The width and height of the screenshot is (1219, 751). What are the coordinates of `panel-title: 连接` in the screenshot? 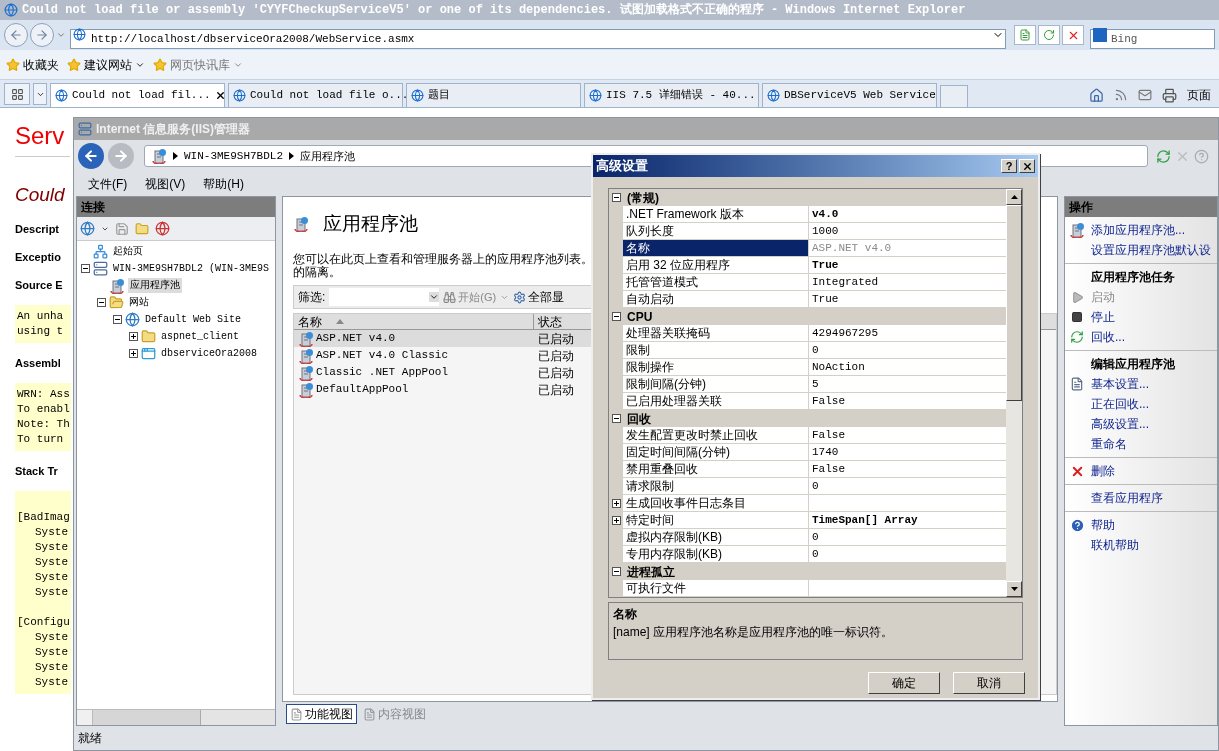 It's located at (93, 207).